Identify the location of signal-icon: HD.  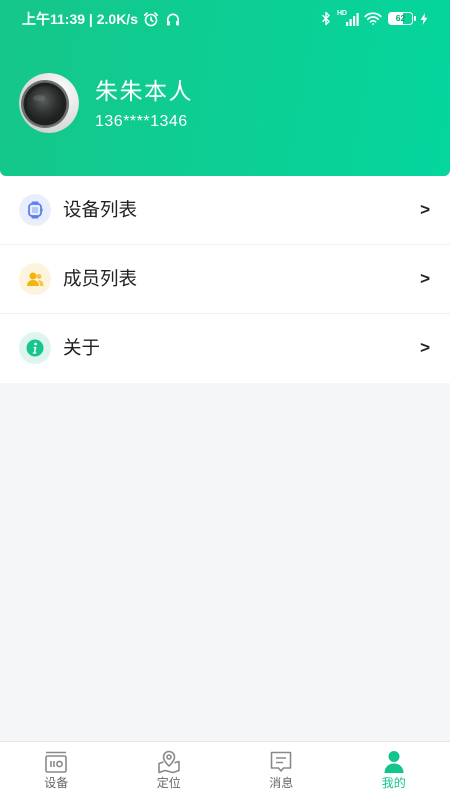
(348, 18).